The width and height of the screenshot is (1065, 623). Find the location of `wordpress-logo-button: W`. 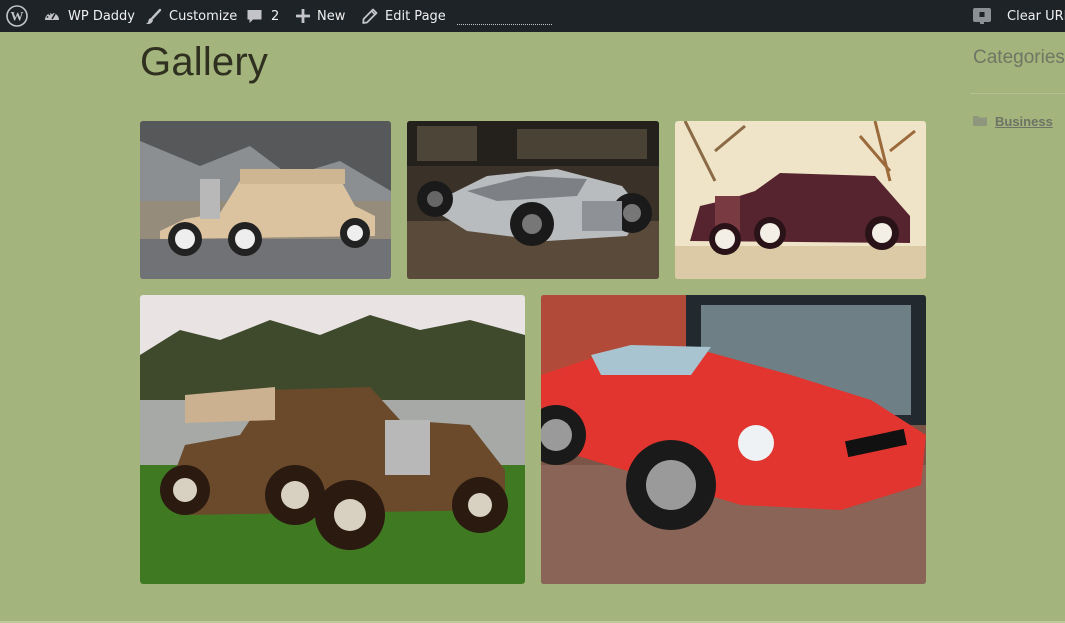

wordpress-logo-button: W is located at coordinates (17, 16).